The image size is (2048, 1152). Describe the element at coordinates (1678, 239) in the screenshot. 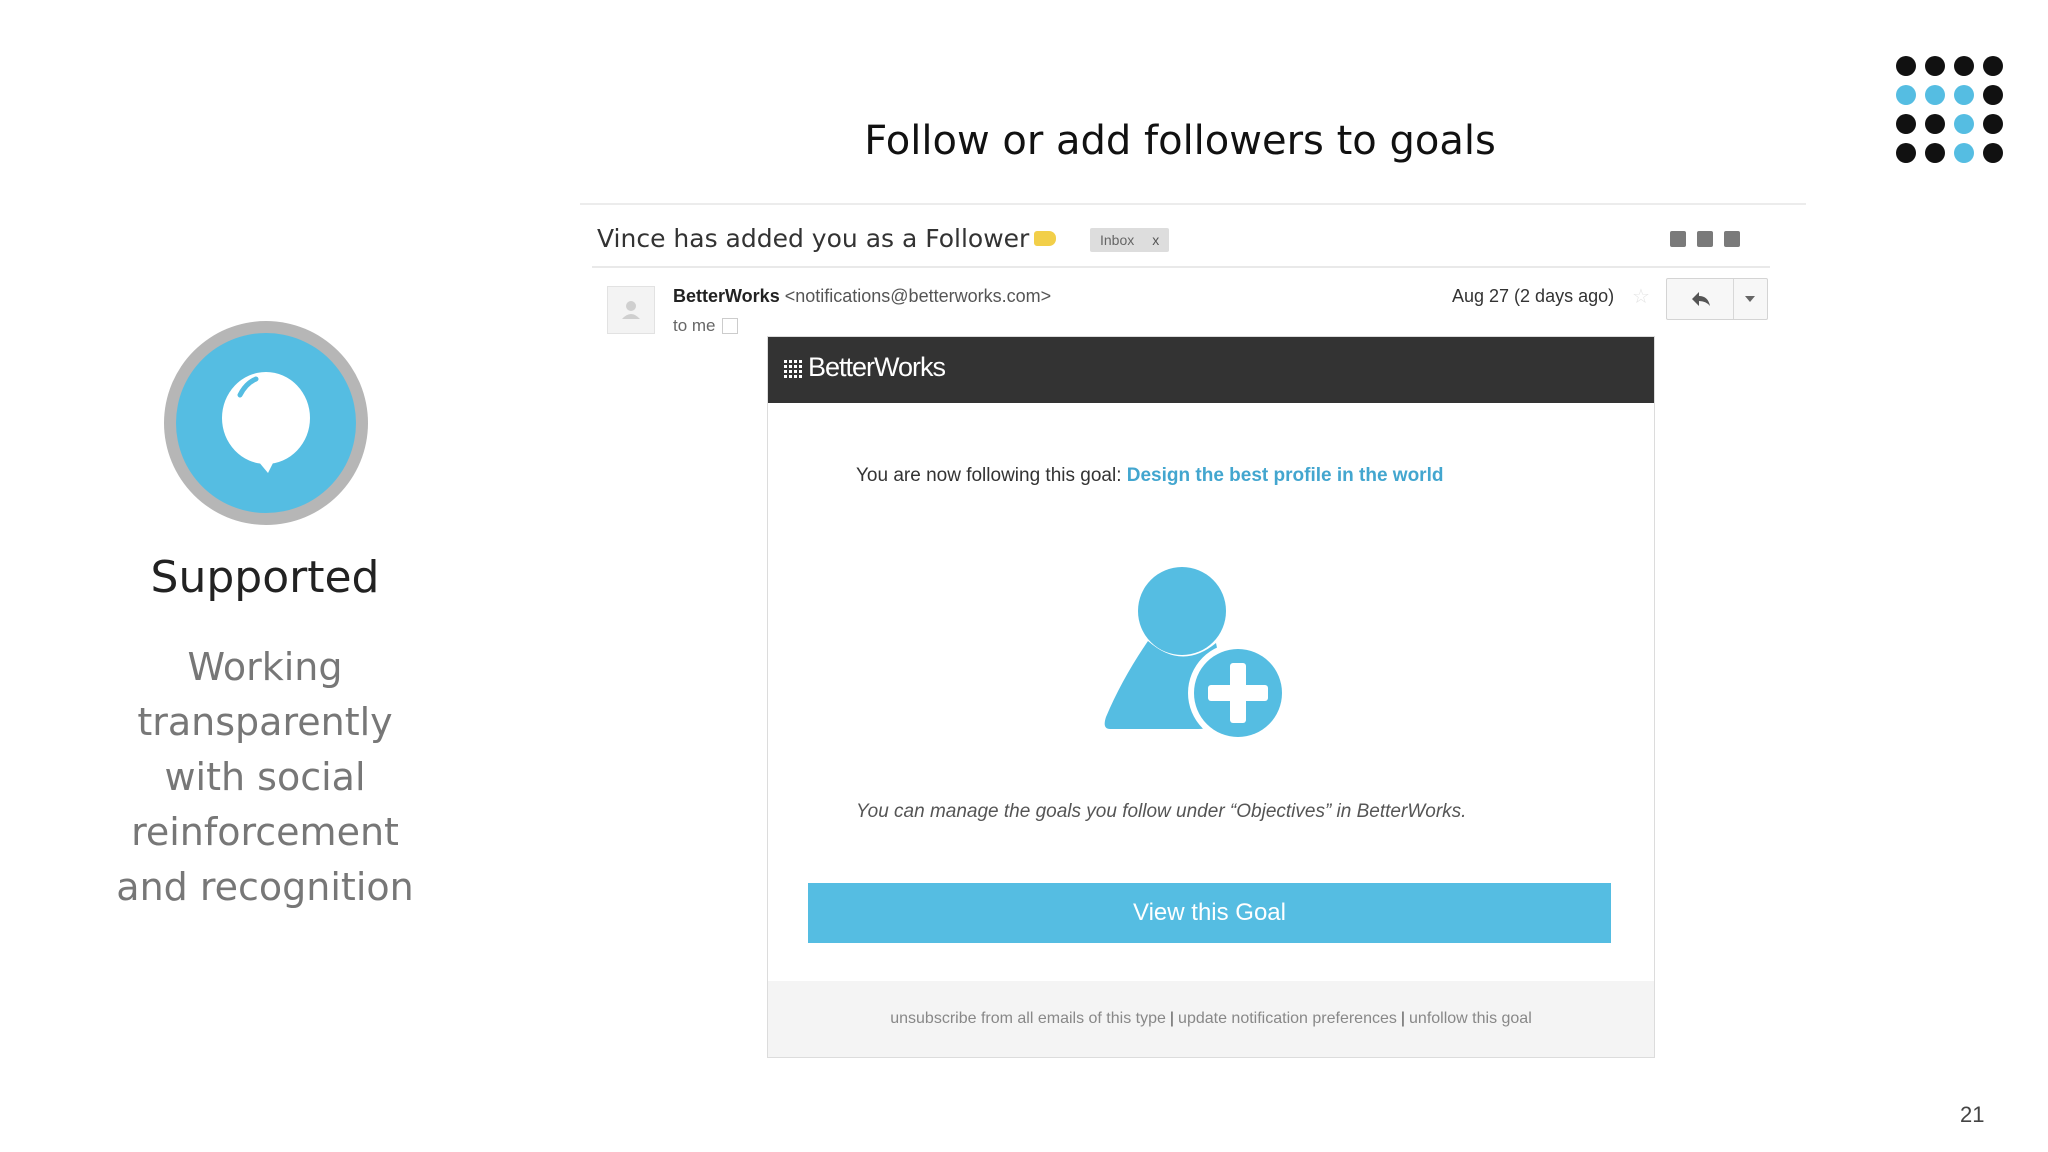

I see `archive-icon` at that location.